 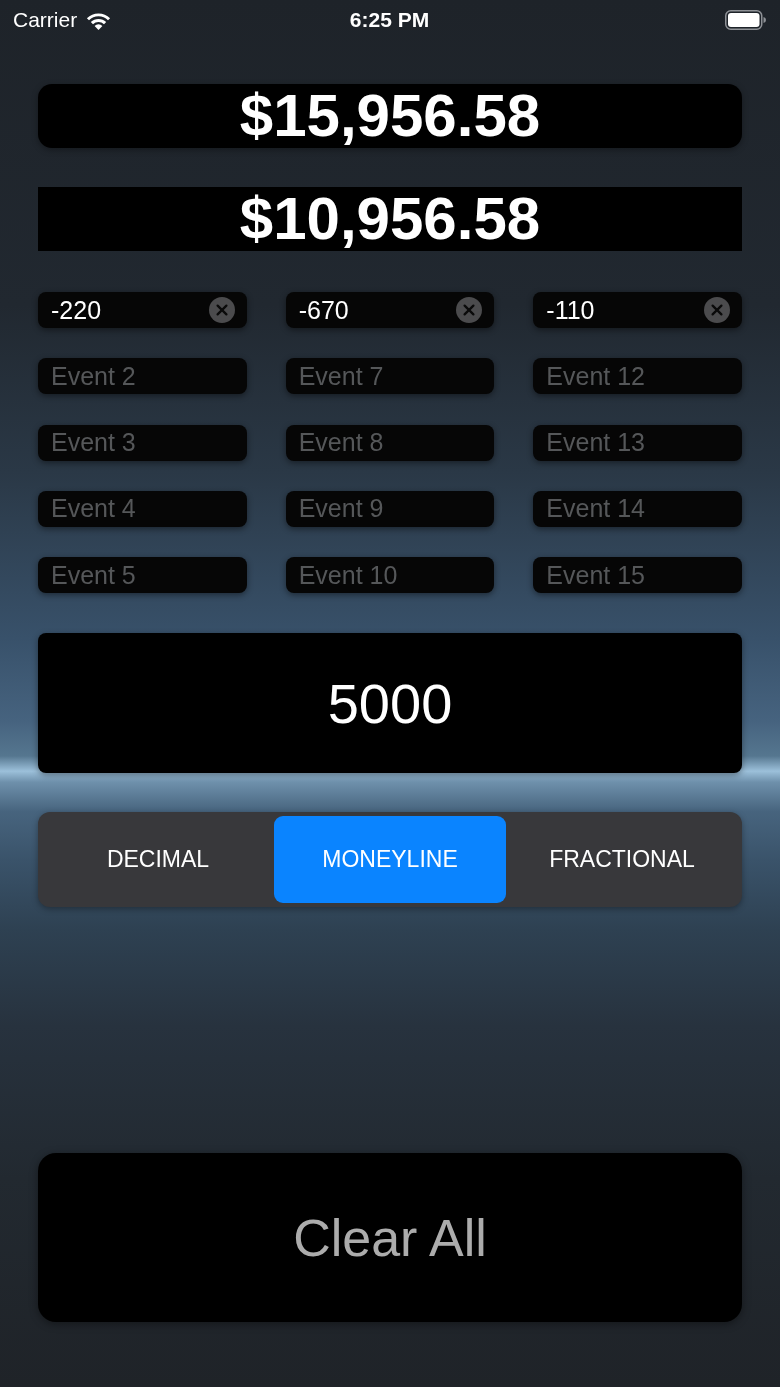 What do you see at coordinates (637, 508) in the screenshot?
I see `odds-field: Event 14` at bounding box center [637, 508].